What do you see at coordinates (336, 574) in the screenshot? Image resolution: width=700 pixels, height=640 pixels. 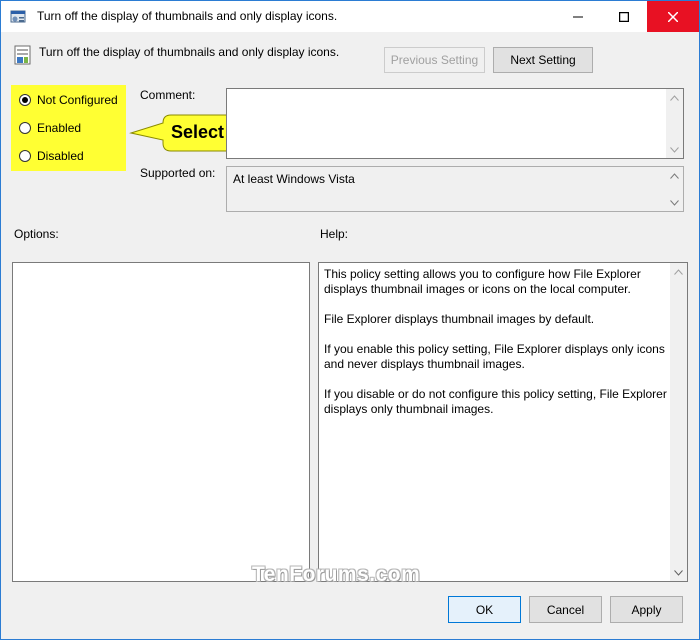 I see `watermark: TenForums.com` at bounding box center [336, 574].